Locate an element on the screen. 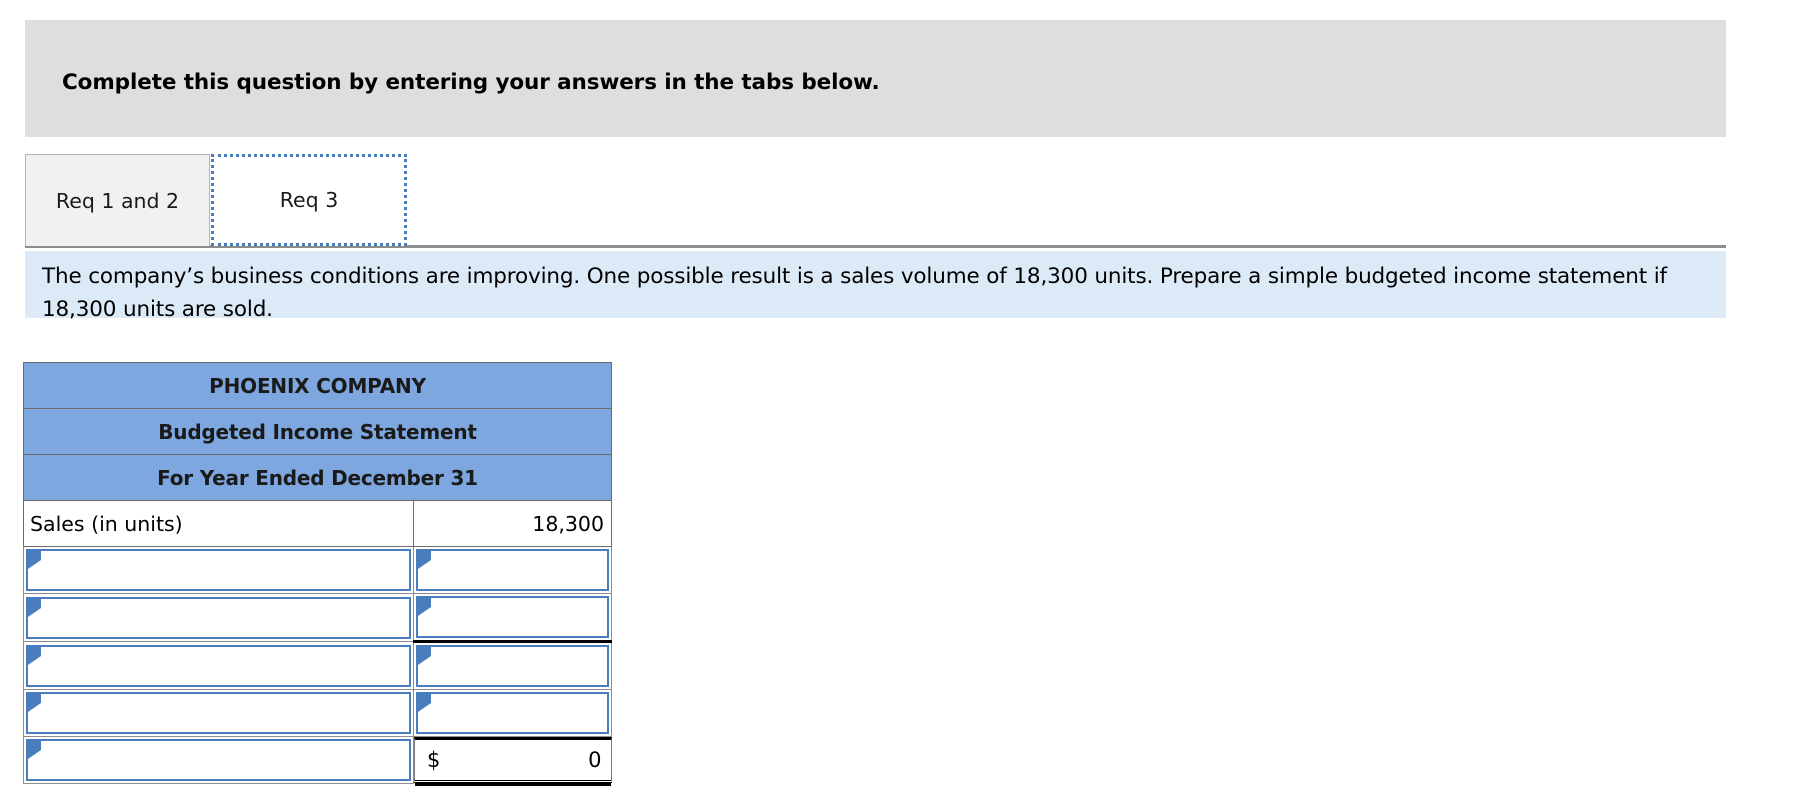 The height and width of the screenshot is (796, 1806). net-income-total: $ 0 is located at coordinates (513, 762).